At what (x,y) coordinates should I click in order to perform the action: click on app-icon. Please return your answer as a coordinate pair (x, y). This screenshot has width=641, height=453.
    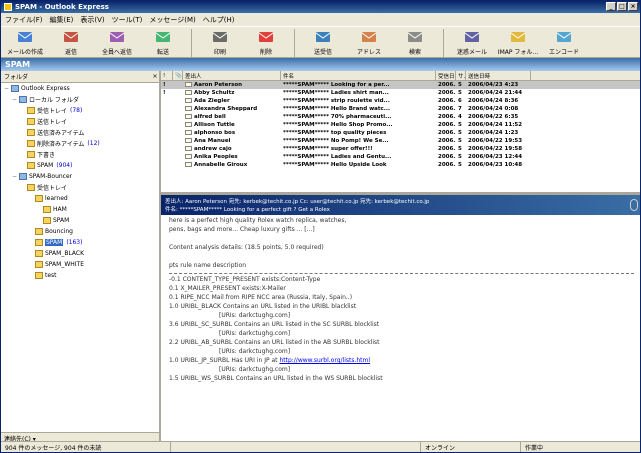
    Looking at the image, I should click on (8, 7).